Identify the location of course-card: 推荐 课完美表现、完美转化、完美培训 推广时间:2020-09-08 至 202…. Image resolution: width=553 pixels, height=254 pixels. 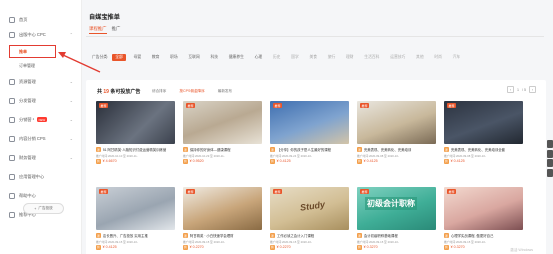
(396, 137).